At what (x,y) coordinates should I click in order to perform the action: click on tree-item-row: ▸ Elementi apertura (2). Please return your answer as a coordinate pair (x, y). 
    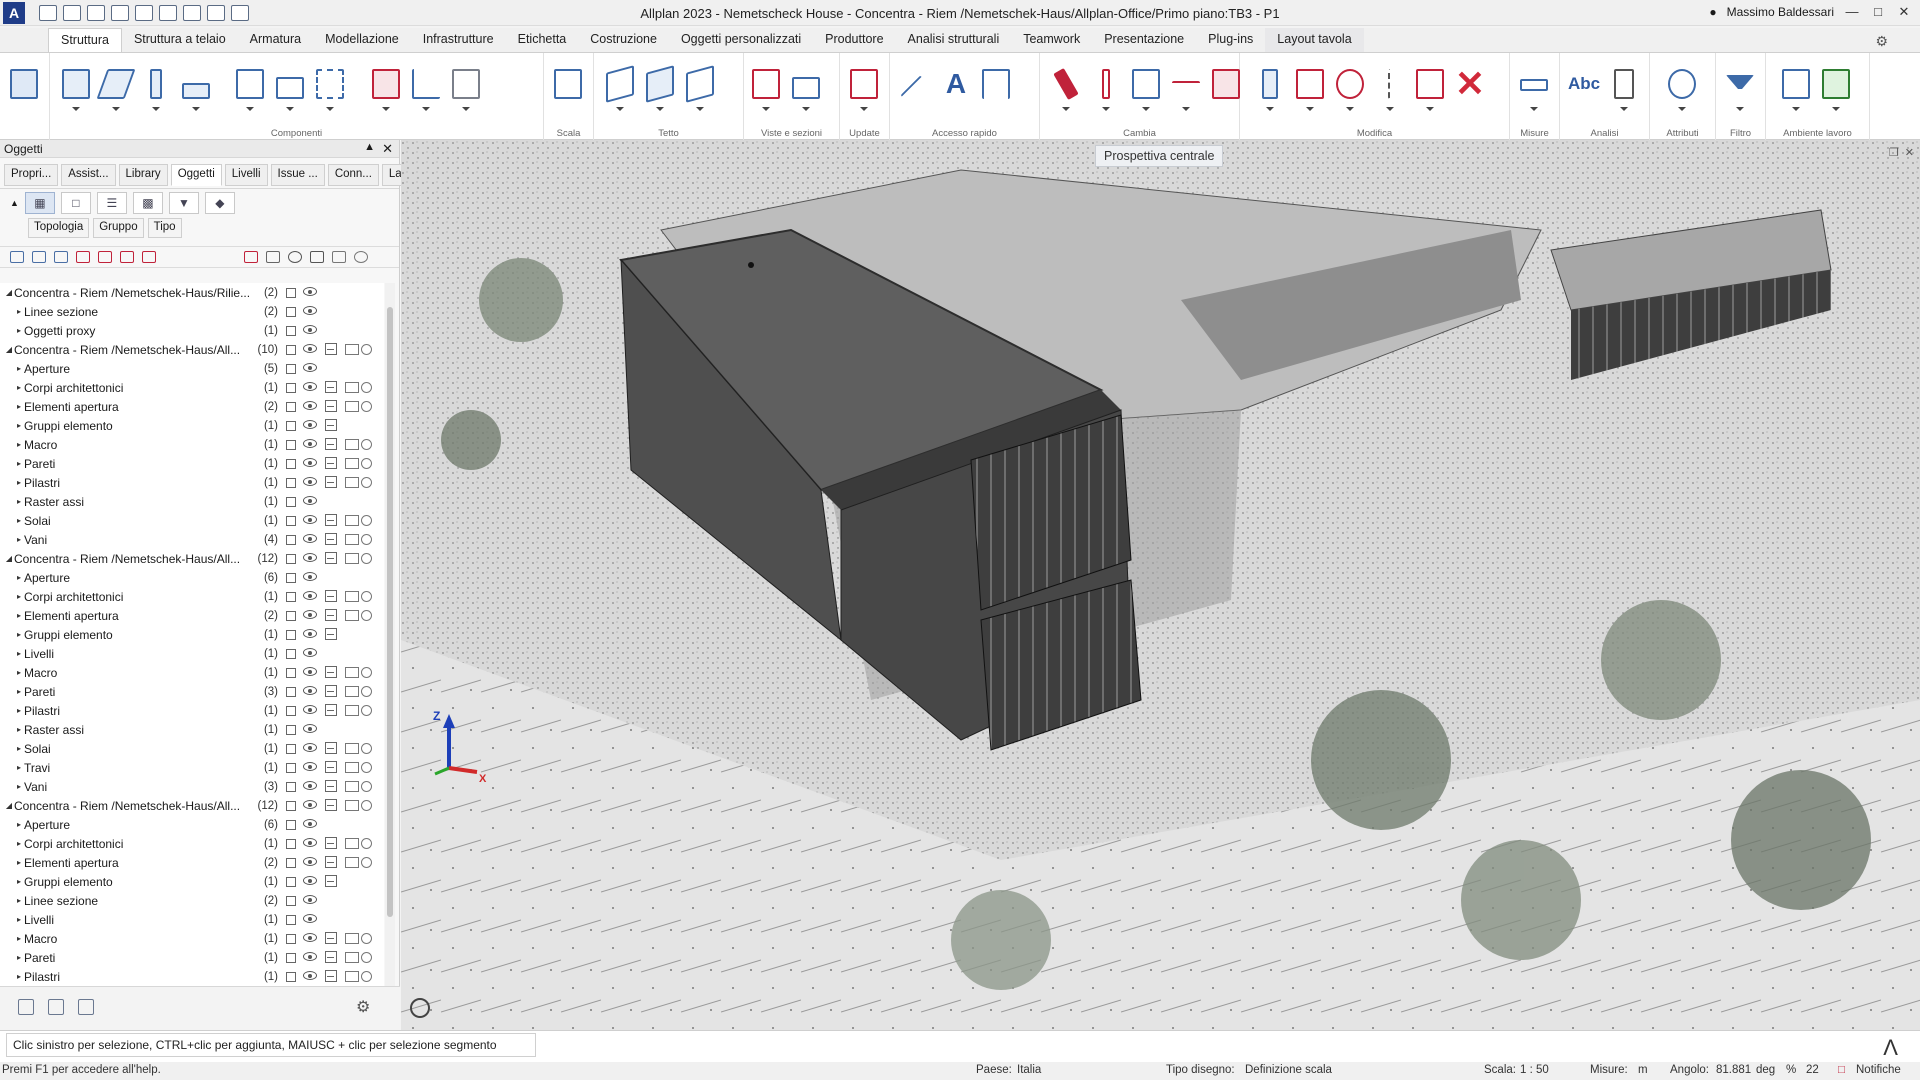
    Looking at the image, I should click on (192, 862).